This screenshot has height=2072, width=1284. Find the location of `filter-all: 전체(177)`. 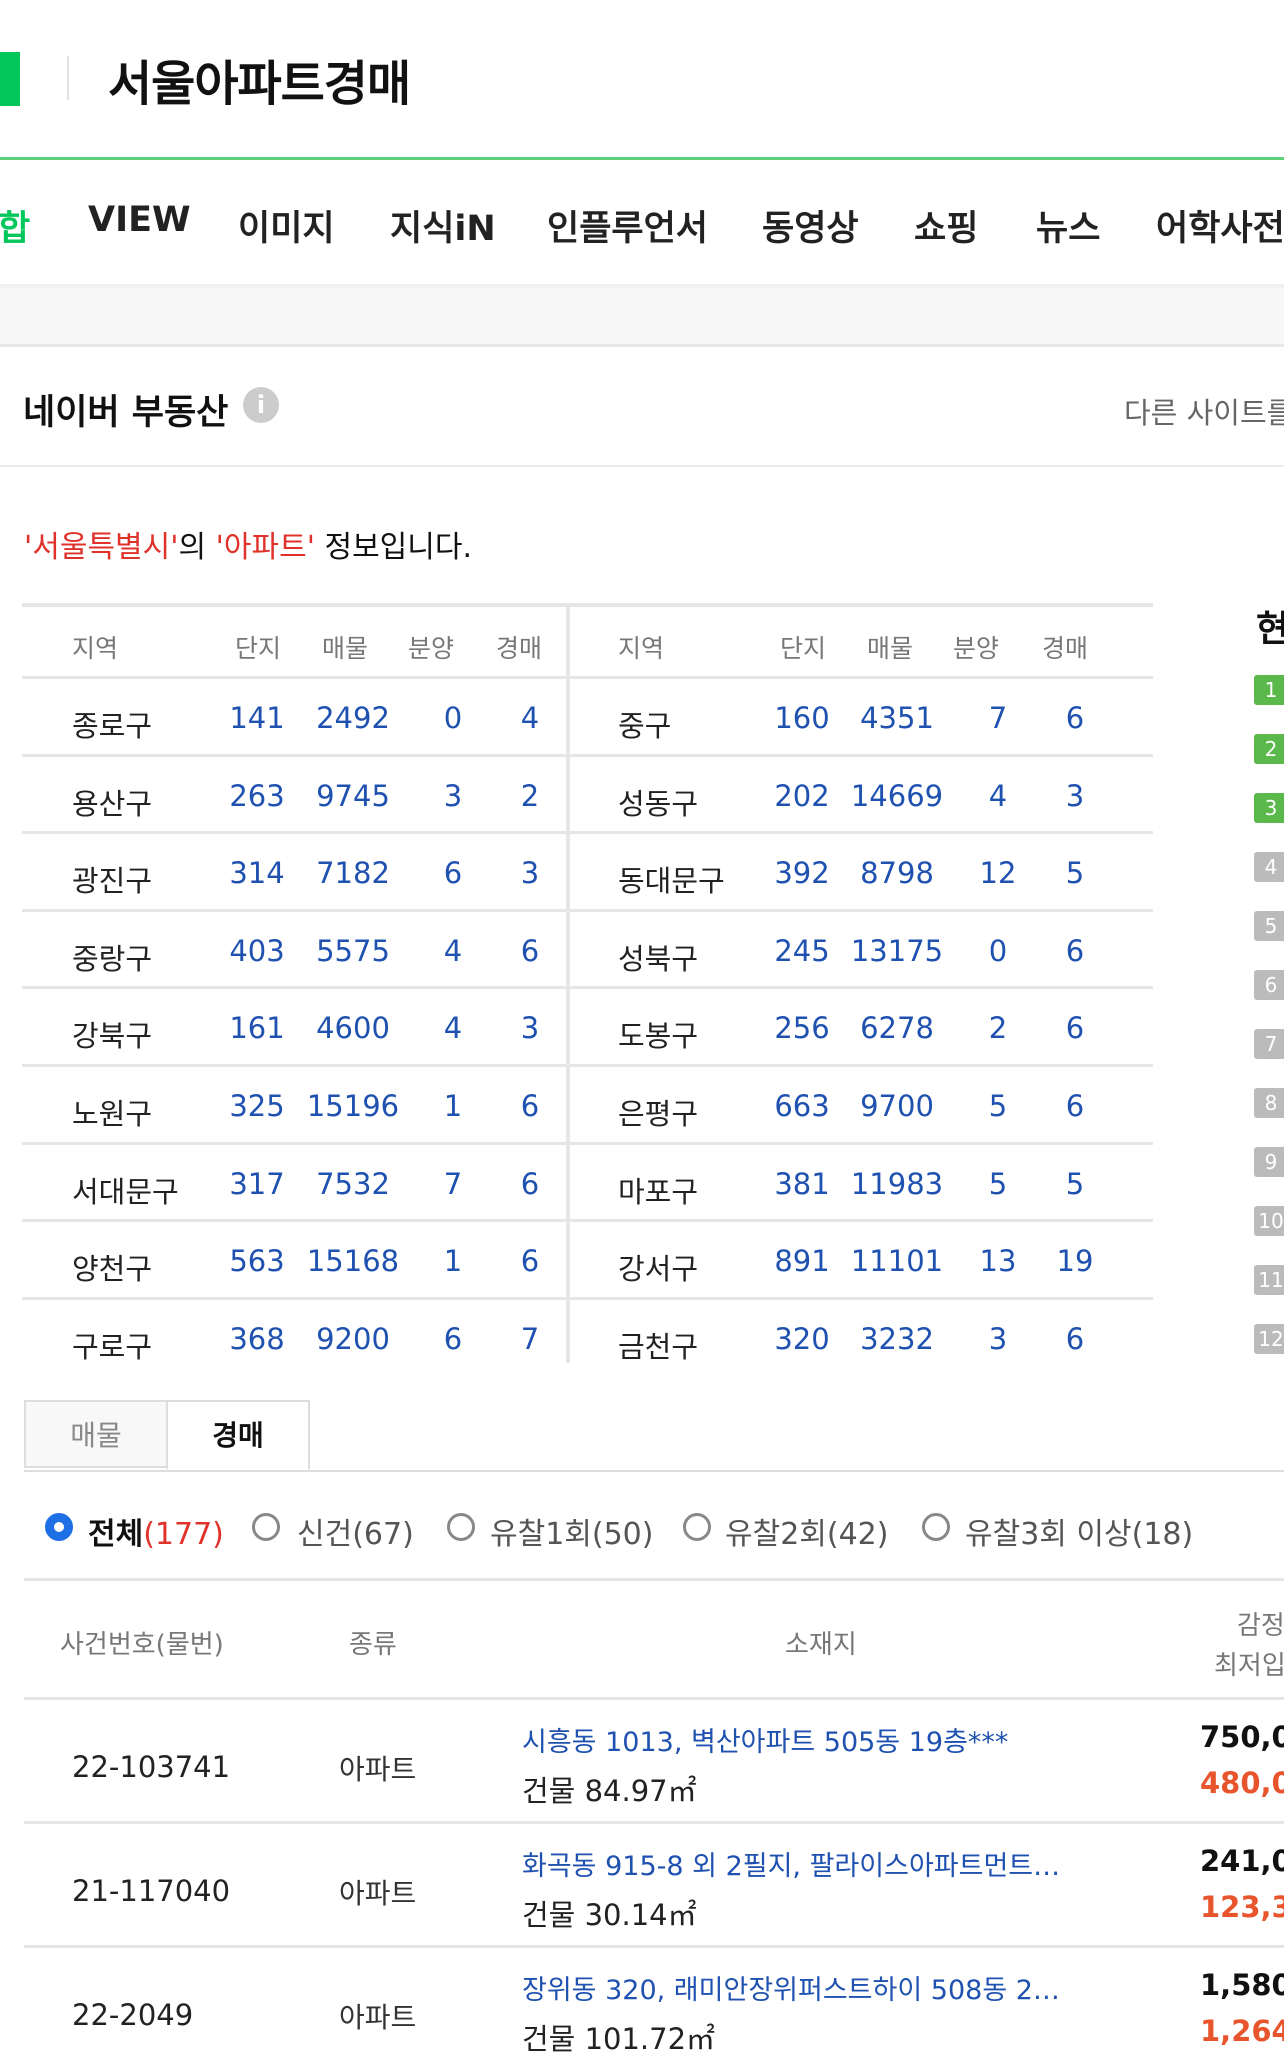

filter-all: 전체(177) is located at coordinates (156, 1531).